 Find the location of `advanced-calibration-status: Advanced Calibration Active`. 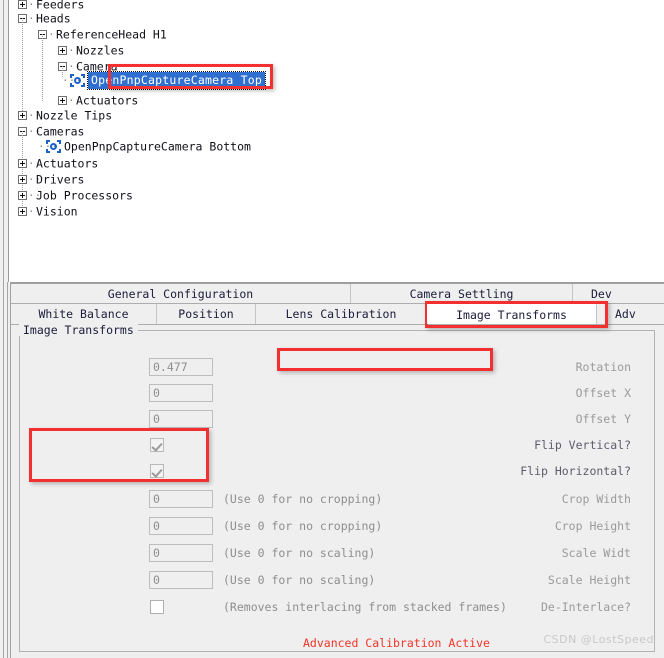

advanced-calibration-status: Advanced Calibration Active is located at coordinates (396, 643).